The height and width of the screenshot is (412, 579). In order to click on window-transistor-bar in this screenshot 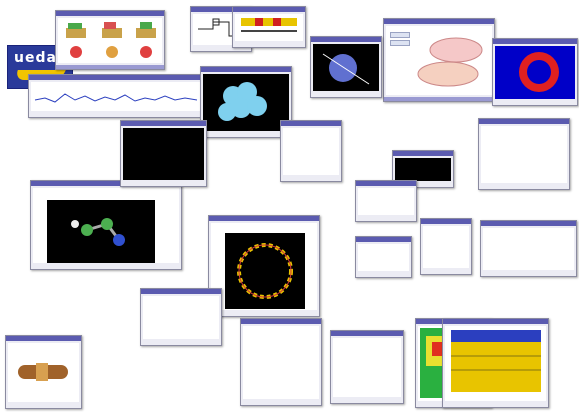, I will do `click(269, 27)`.